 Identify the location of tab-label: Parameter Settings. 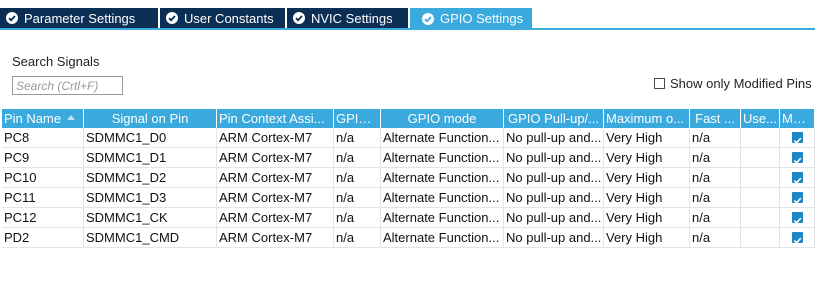
(80, 18).